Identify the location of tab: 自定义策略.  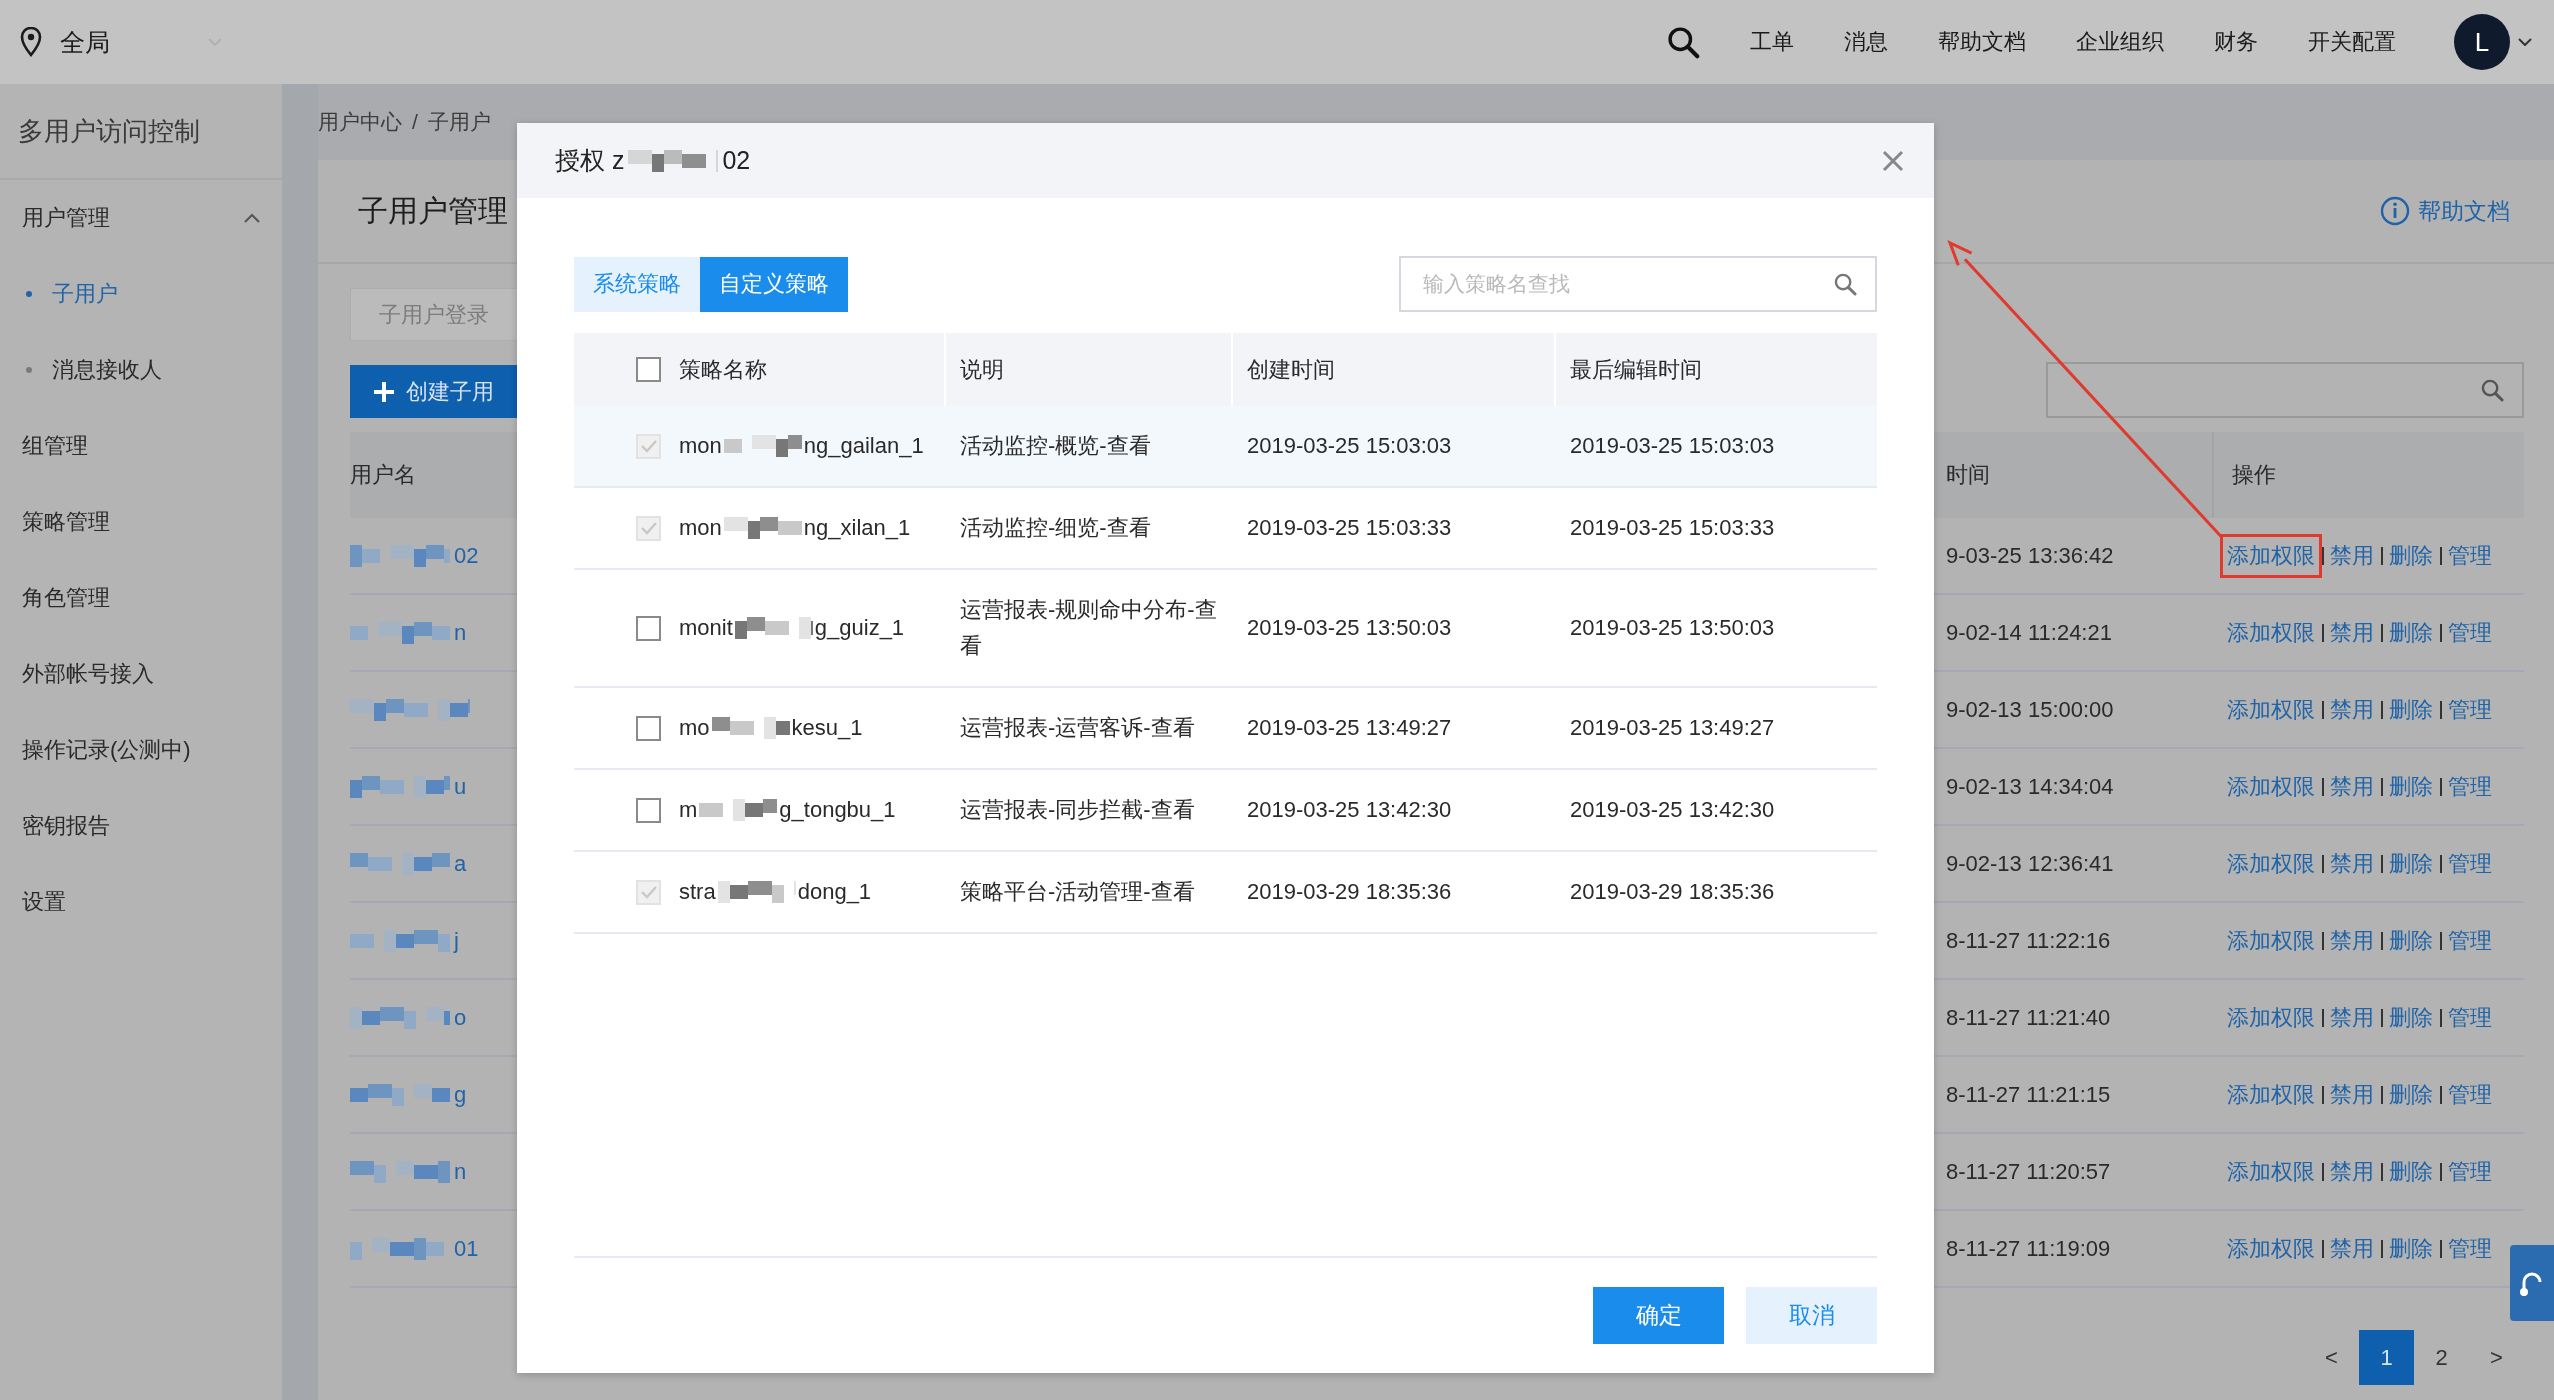
(774, 284).